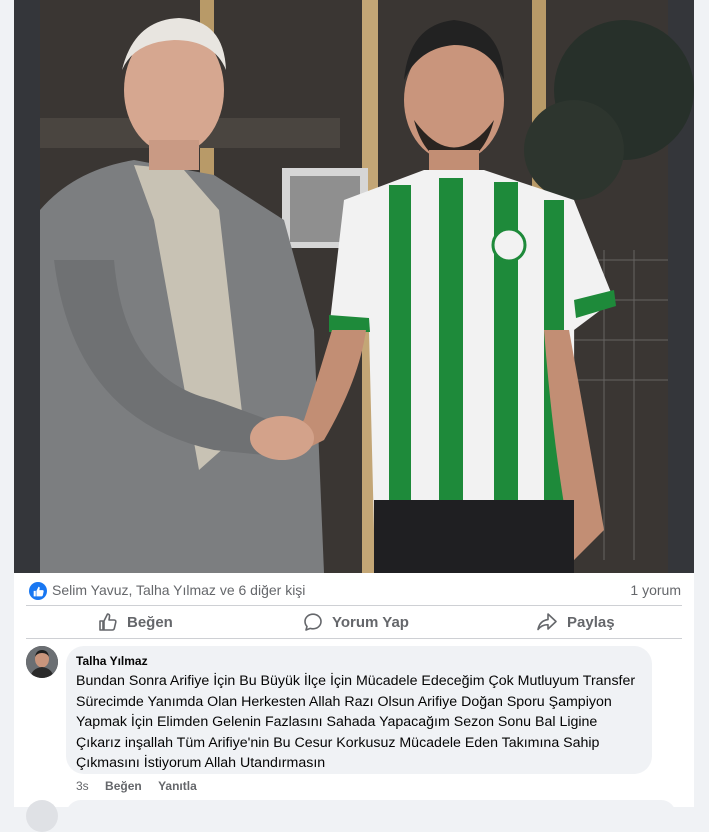 The height and width of the screenshot is (832, 709). I want to click on share-button-label: Paylaş, so click(591, 622).